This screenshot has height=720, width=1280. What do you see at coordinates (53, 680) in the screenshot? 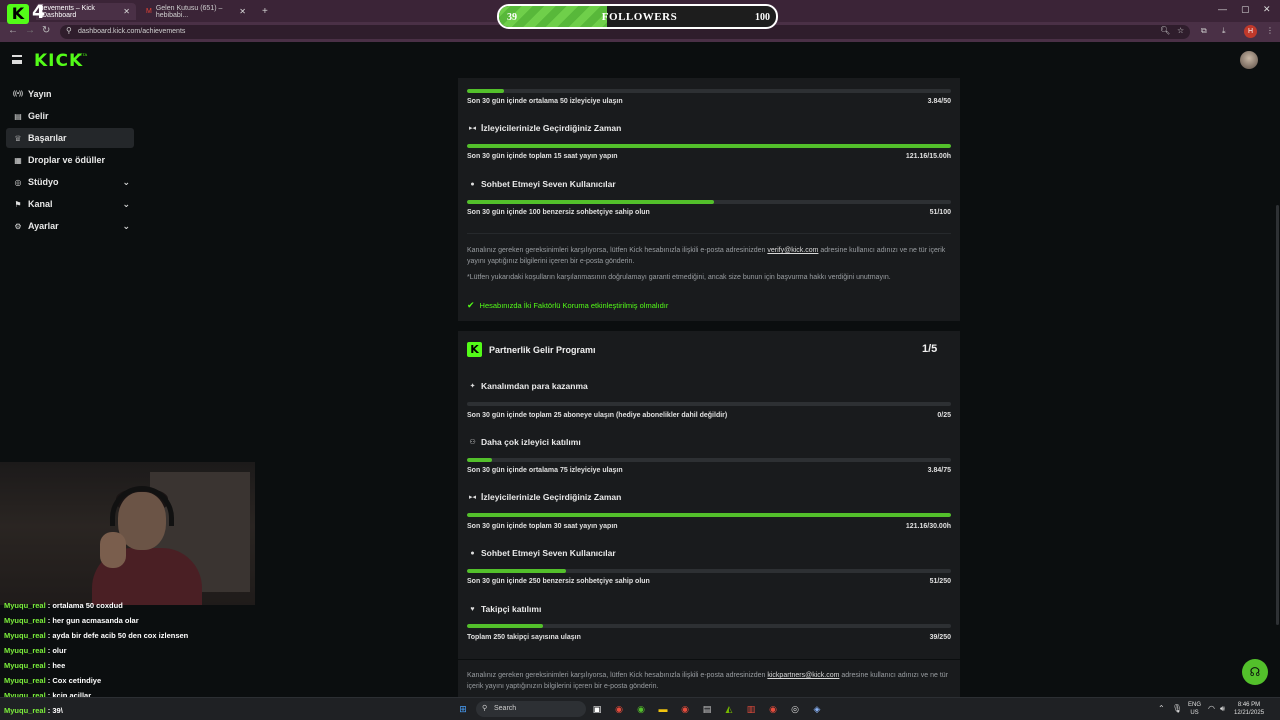
I see `chat-message: Myuqu_real : Cox cetindiye` at bounding box center [53, 680].